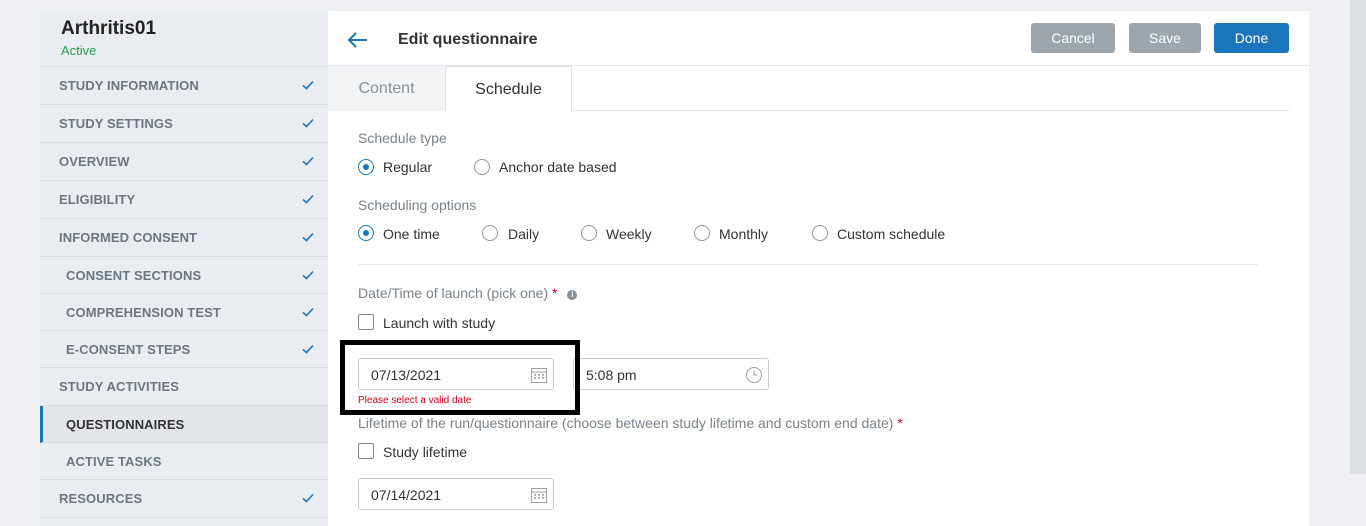 This screenshot has width=1366, height=526. Describe the element at coordinates (184, 499) in the screenshot. I see `sidebar-item-resources: RESOURCES` at that location.